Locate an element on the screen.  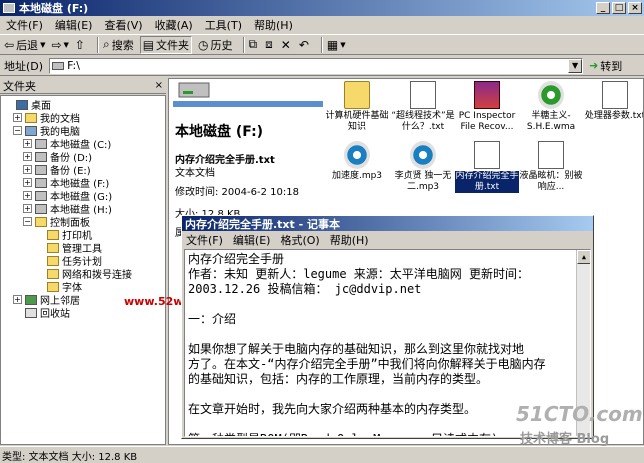
window-title: 本地磁盘 (F:) is located at coordinates (54, 8).